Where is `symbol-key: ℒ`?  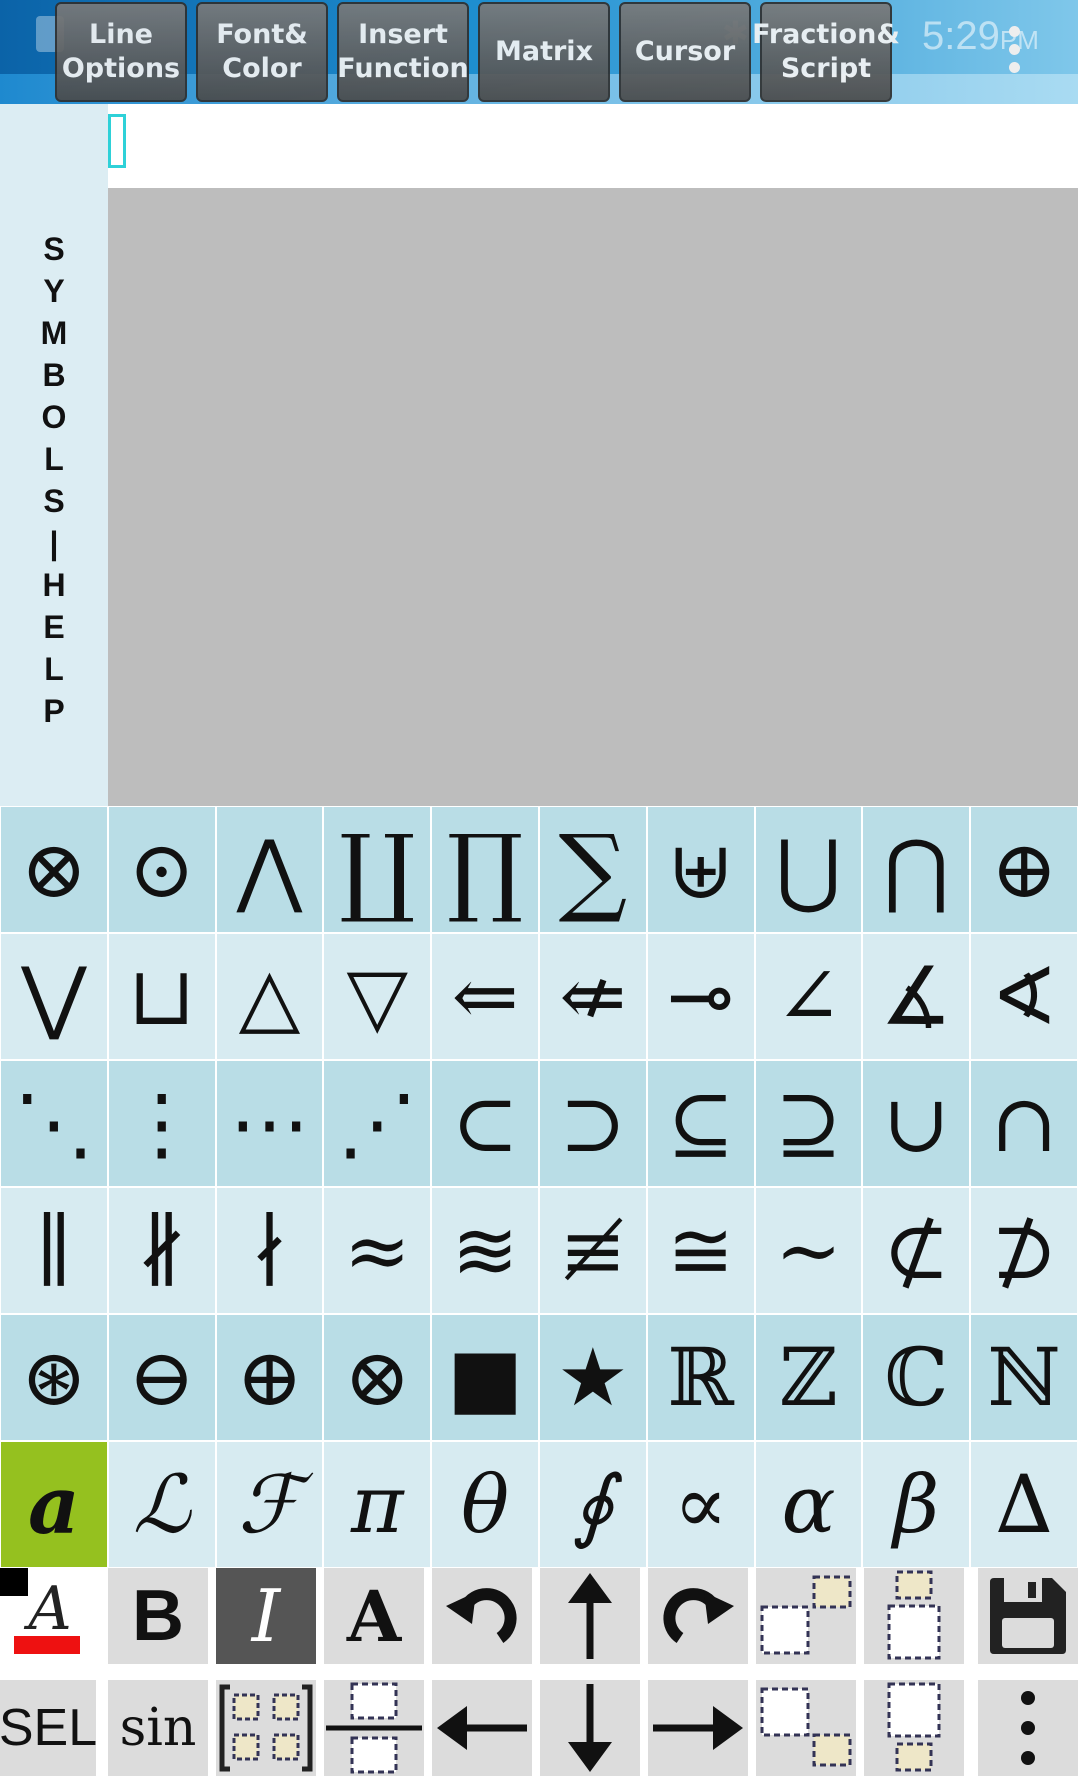 symbol-key: ℒ is located at coordinates (161, 1504).